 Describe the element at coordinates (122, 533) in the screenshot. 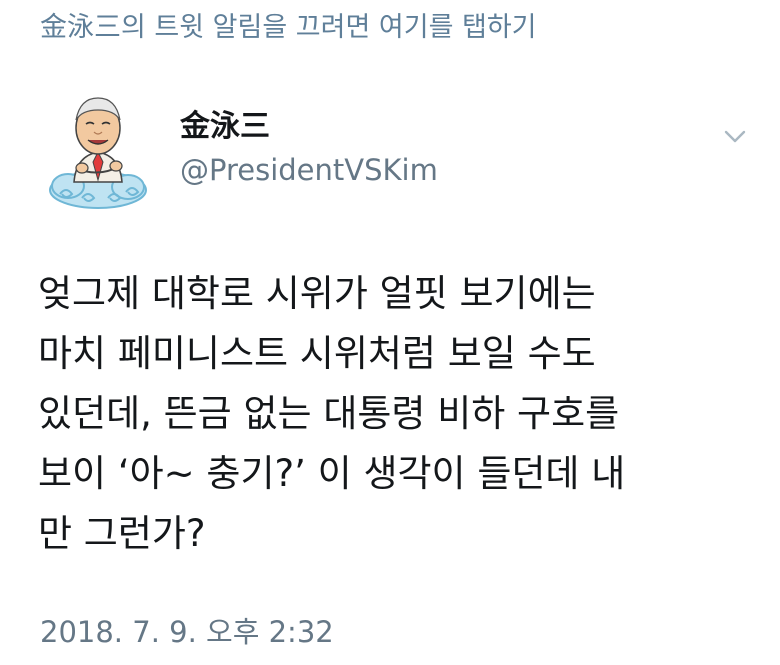

I see `tweet-text-line: 만 그런가?` at that location.